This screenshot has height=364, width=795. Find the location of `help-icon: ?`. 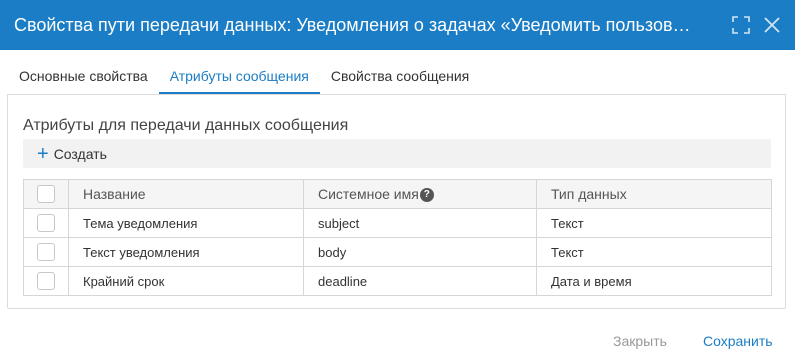

help-icon: ? is located at coordinates (426, 195).